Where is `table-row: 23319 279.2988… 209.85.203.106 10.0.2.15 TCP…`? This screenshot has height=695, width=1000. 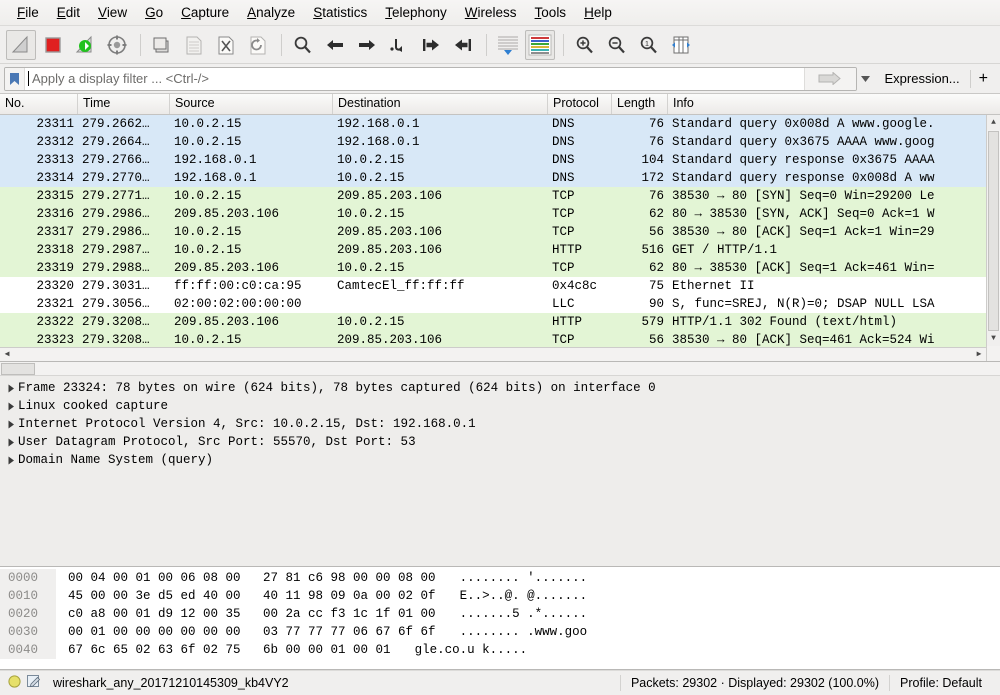
table-row: 23319 279.2988… 209.85.203.106 10.0.2.15 TCP… is located at coordinates (493, 268).